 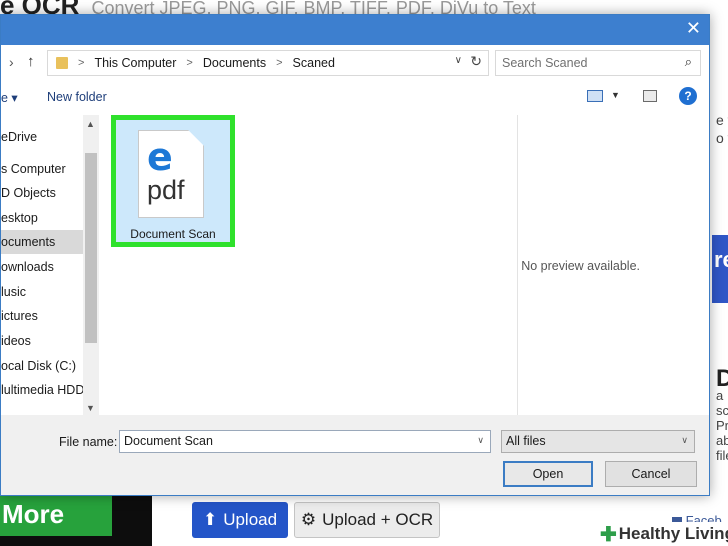 I want to click on watermark-logo: ✚ Healthy Living, so click(x=662, y=534).